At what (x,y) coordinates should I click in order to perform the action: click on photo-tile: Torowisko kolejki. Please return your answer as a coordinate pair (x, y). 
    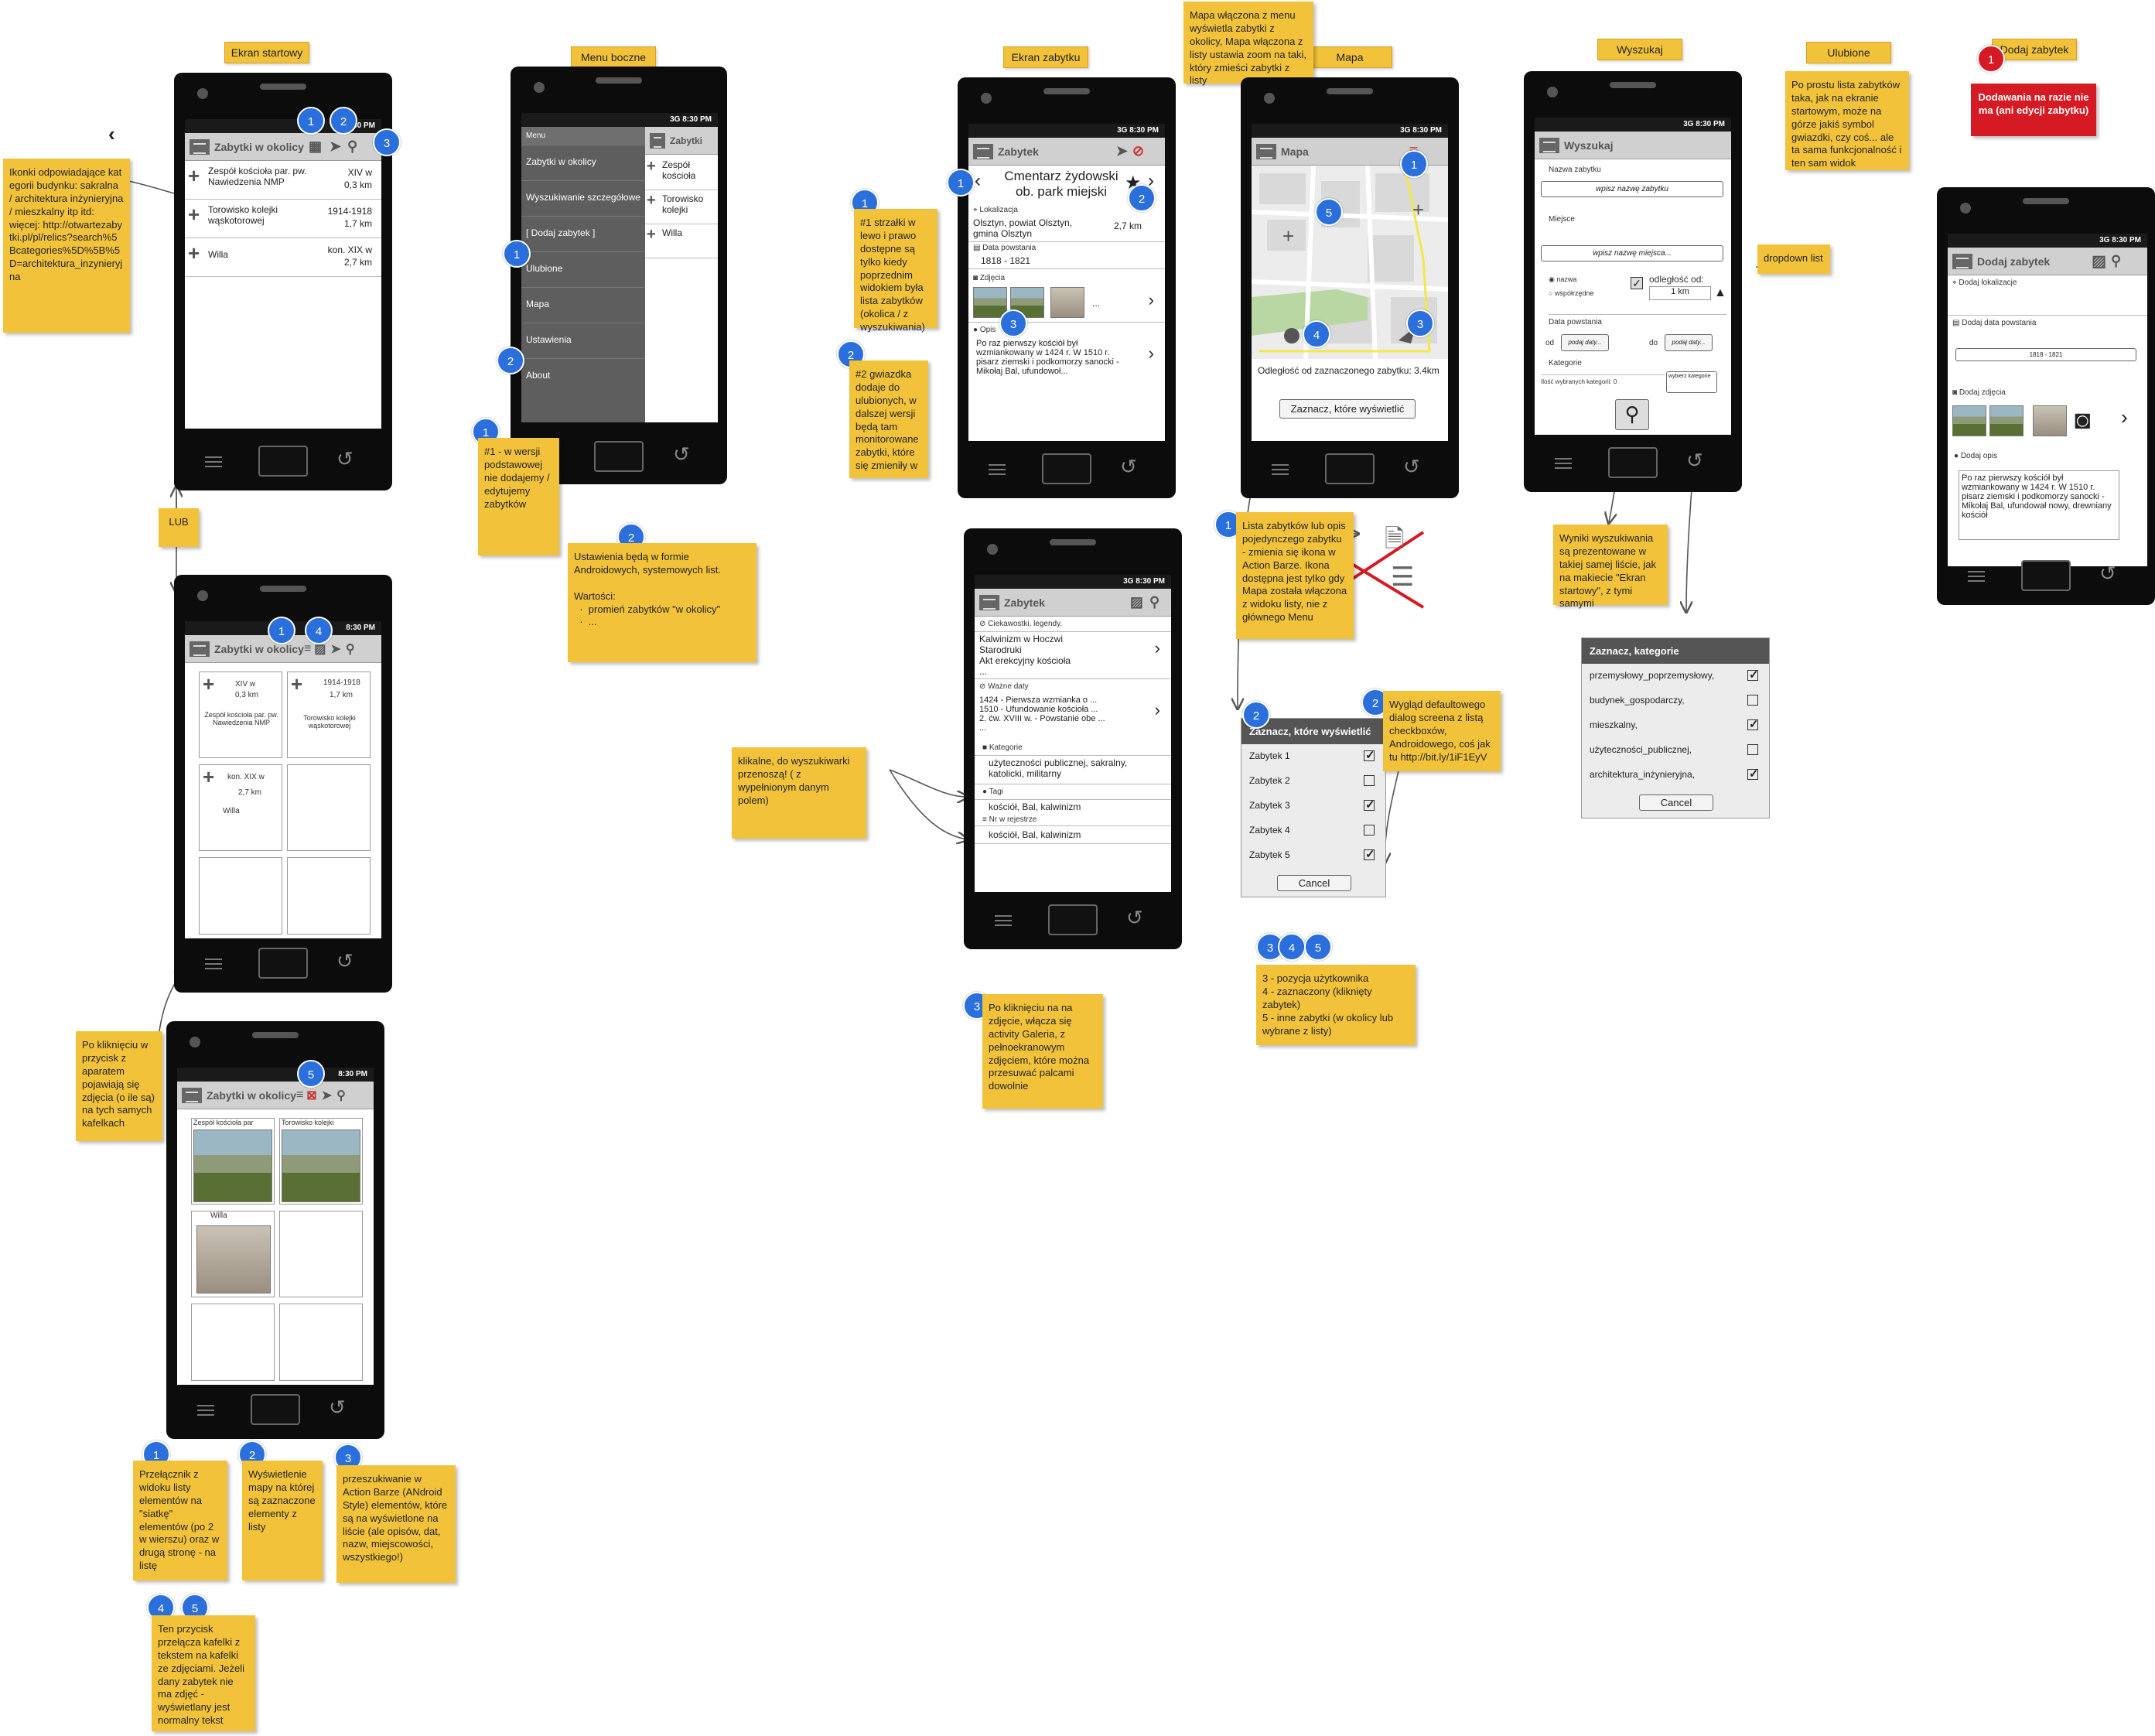
    Looking at the image, I should click on (321, 1161).